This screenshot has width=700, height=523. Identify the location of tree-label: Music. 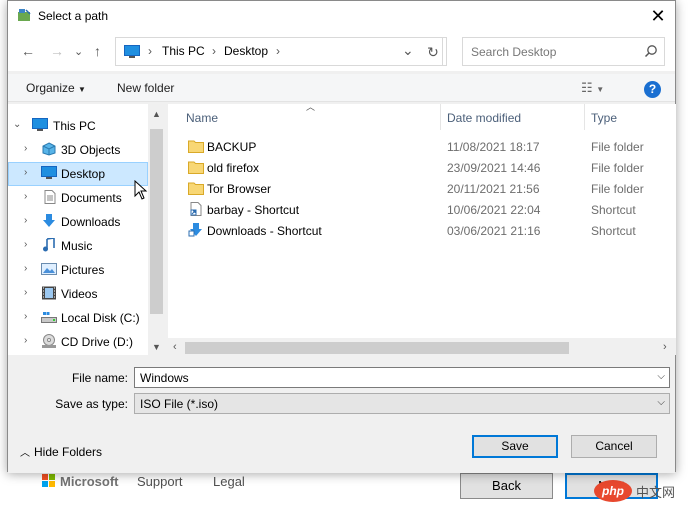
(77, 246).